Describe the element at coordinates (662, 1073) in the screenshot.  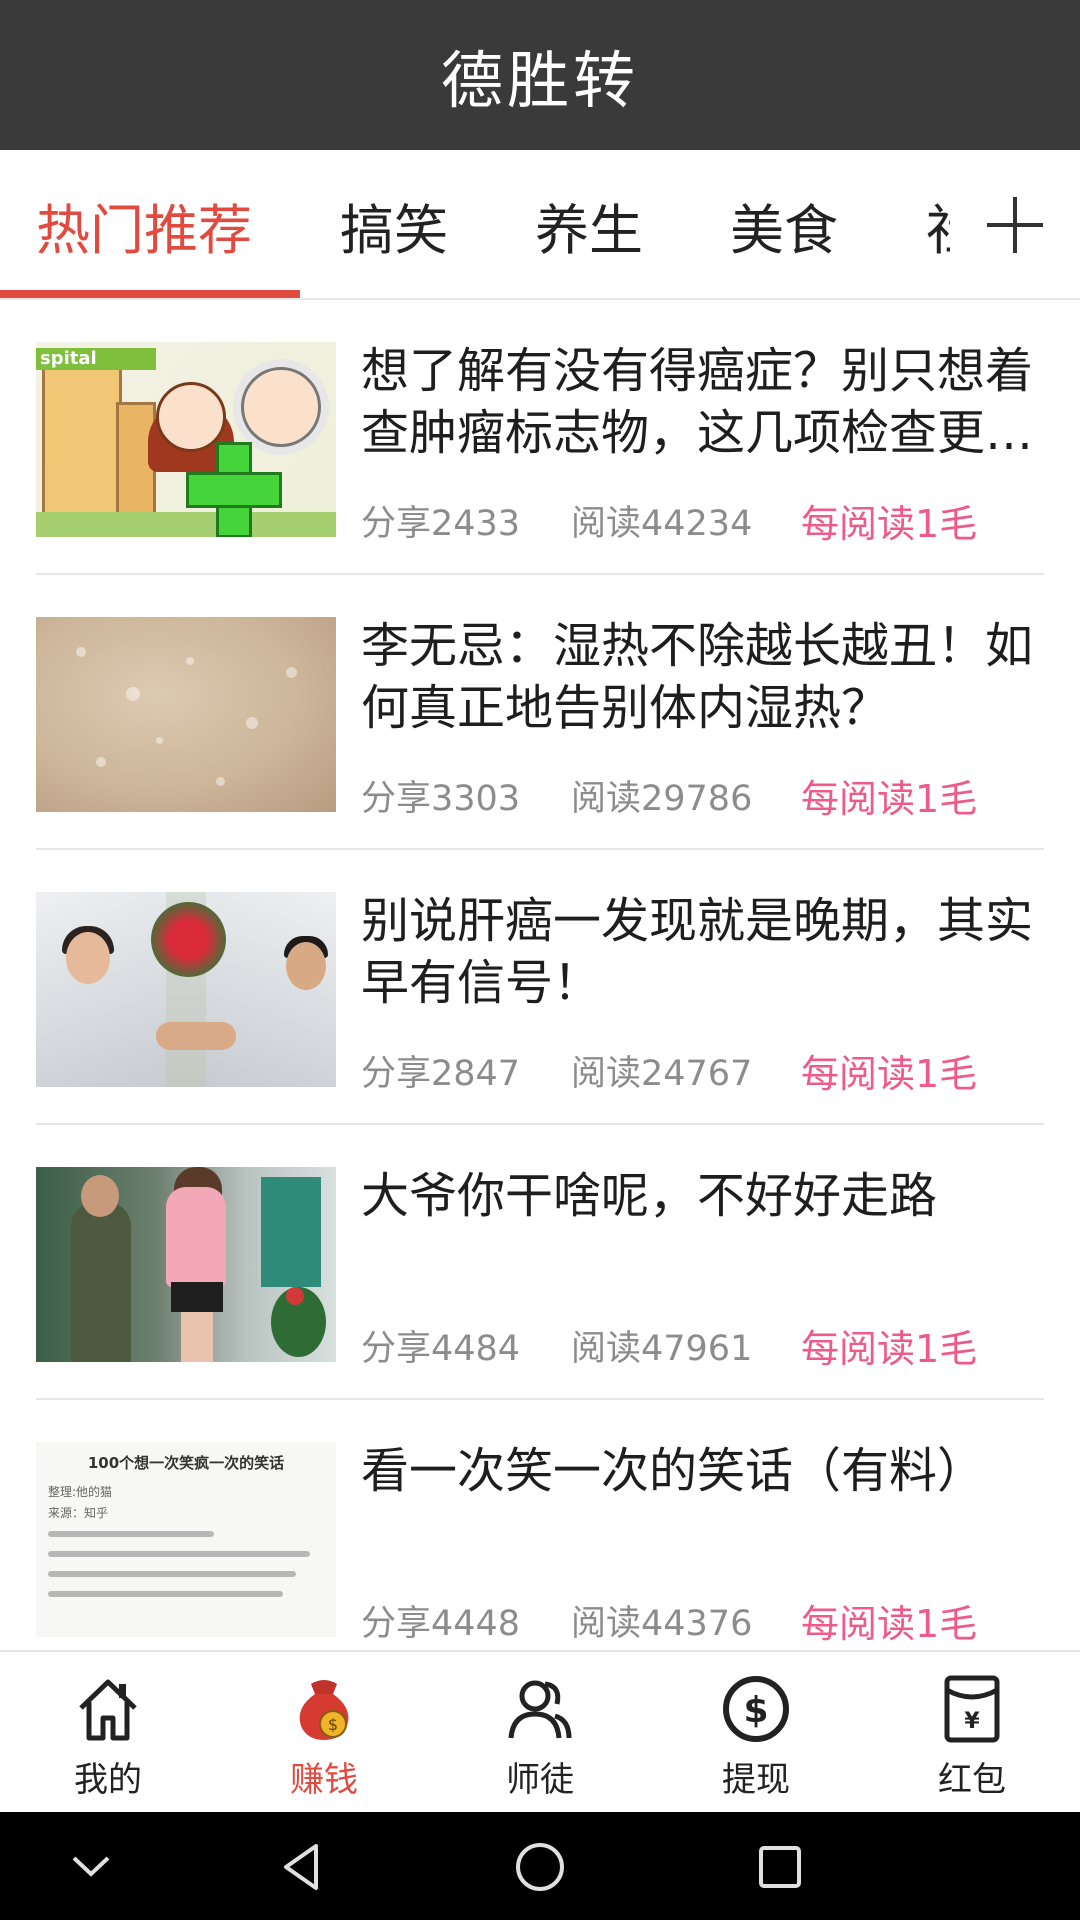
I see `read-count: 阅读24767` at that location.